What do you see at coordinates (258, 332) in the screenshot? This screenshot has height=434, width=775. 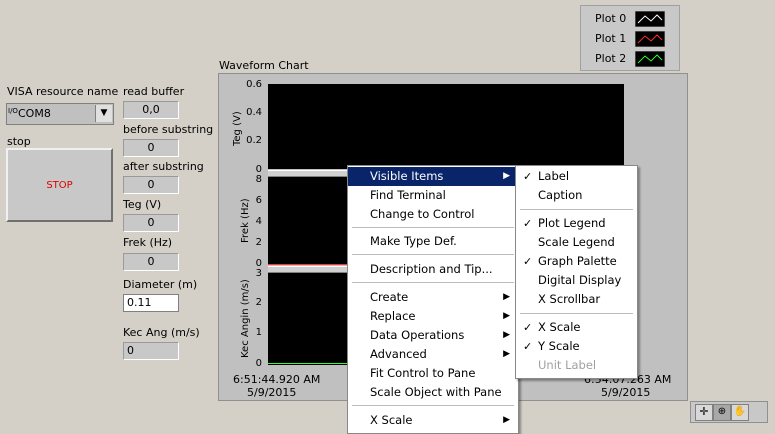 I see `y-tick: 1` at bounding box center [258, 332].